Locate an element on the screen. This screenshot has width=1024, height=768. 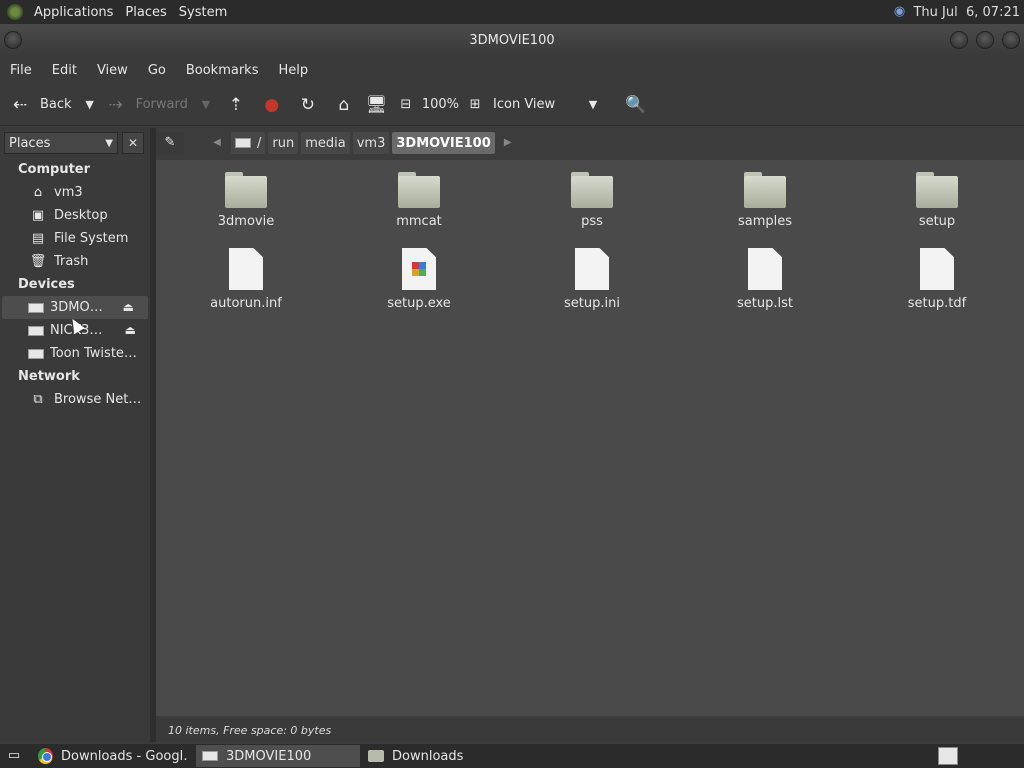
drive-icon: ▤ is located at coordinates (38, 238).